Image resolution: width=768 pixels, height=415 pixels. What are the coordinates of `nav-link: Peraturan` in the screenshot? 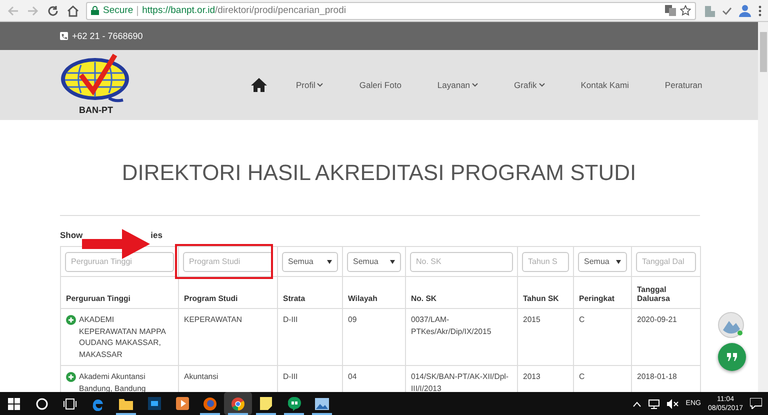 It's located at (683, 85).